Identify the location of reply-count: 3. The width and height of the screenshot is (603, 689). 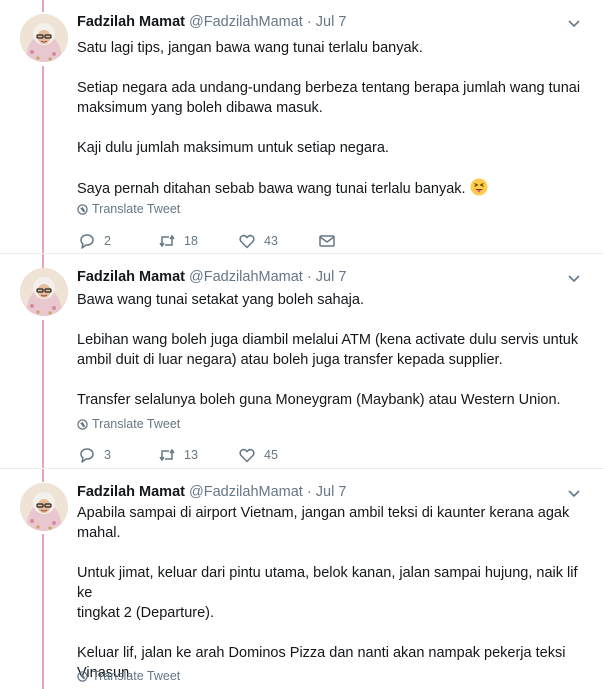
(107, 455).